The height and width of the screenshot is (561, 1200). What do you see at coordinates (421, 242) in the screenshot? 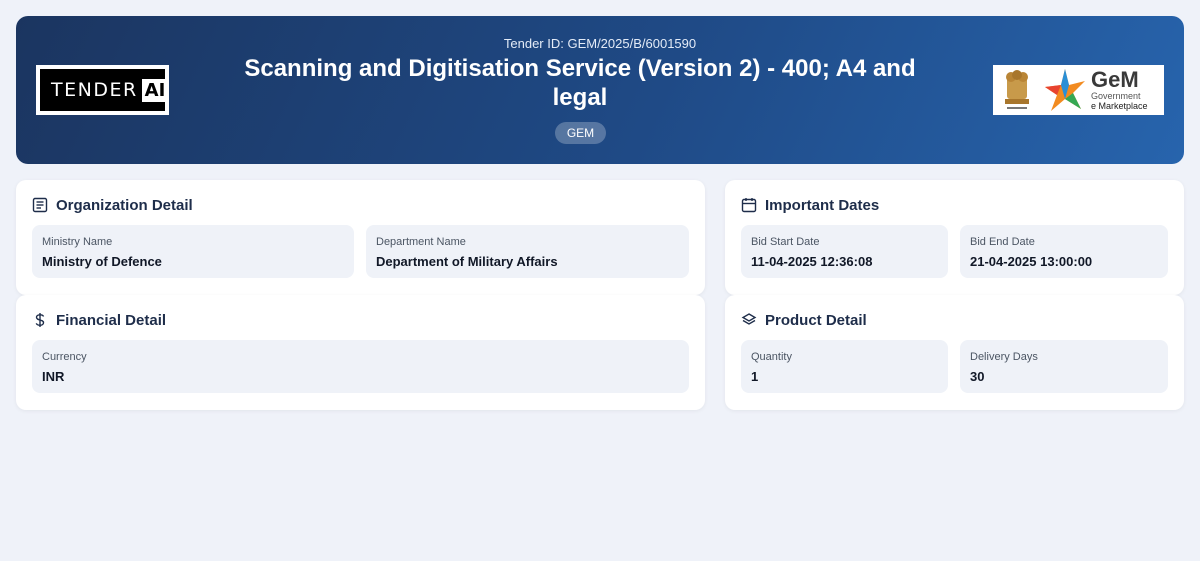
I see `field-label: Department Name` at bounding box center [421, 242].